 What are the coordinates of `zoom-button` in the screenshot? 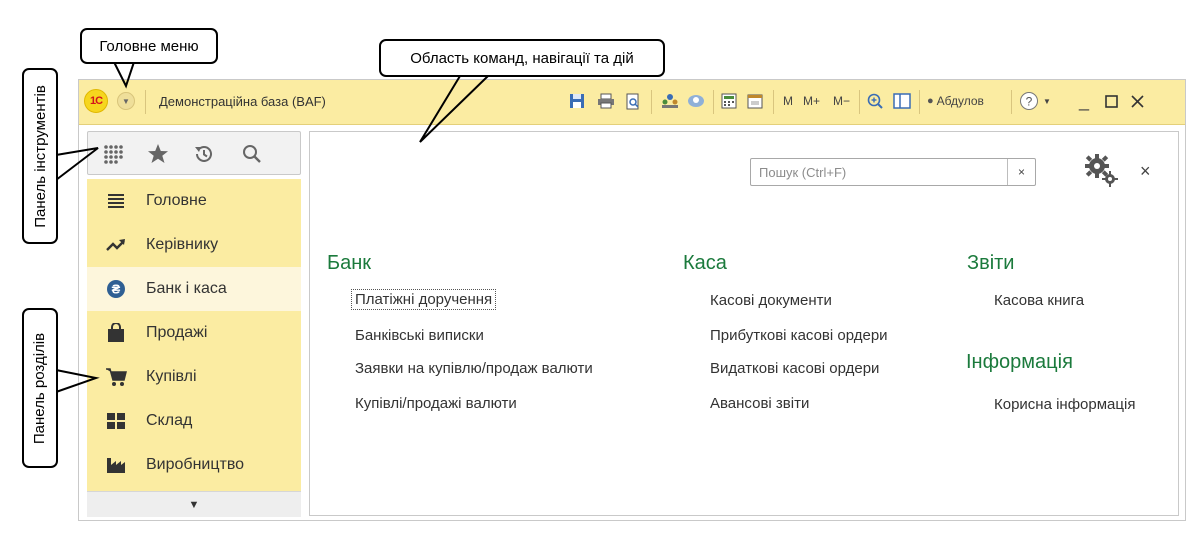 It's located at (875, 101).